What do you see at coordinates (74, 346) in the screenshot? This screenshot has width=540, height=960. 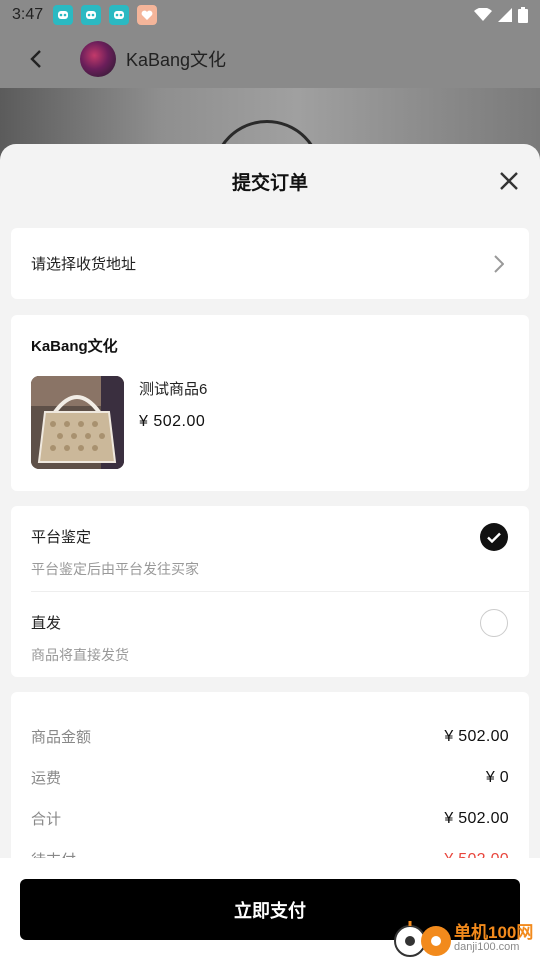 I see `shop-name: KaBang文化` at bounding box center [74, 346].